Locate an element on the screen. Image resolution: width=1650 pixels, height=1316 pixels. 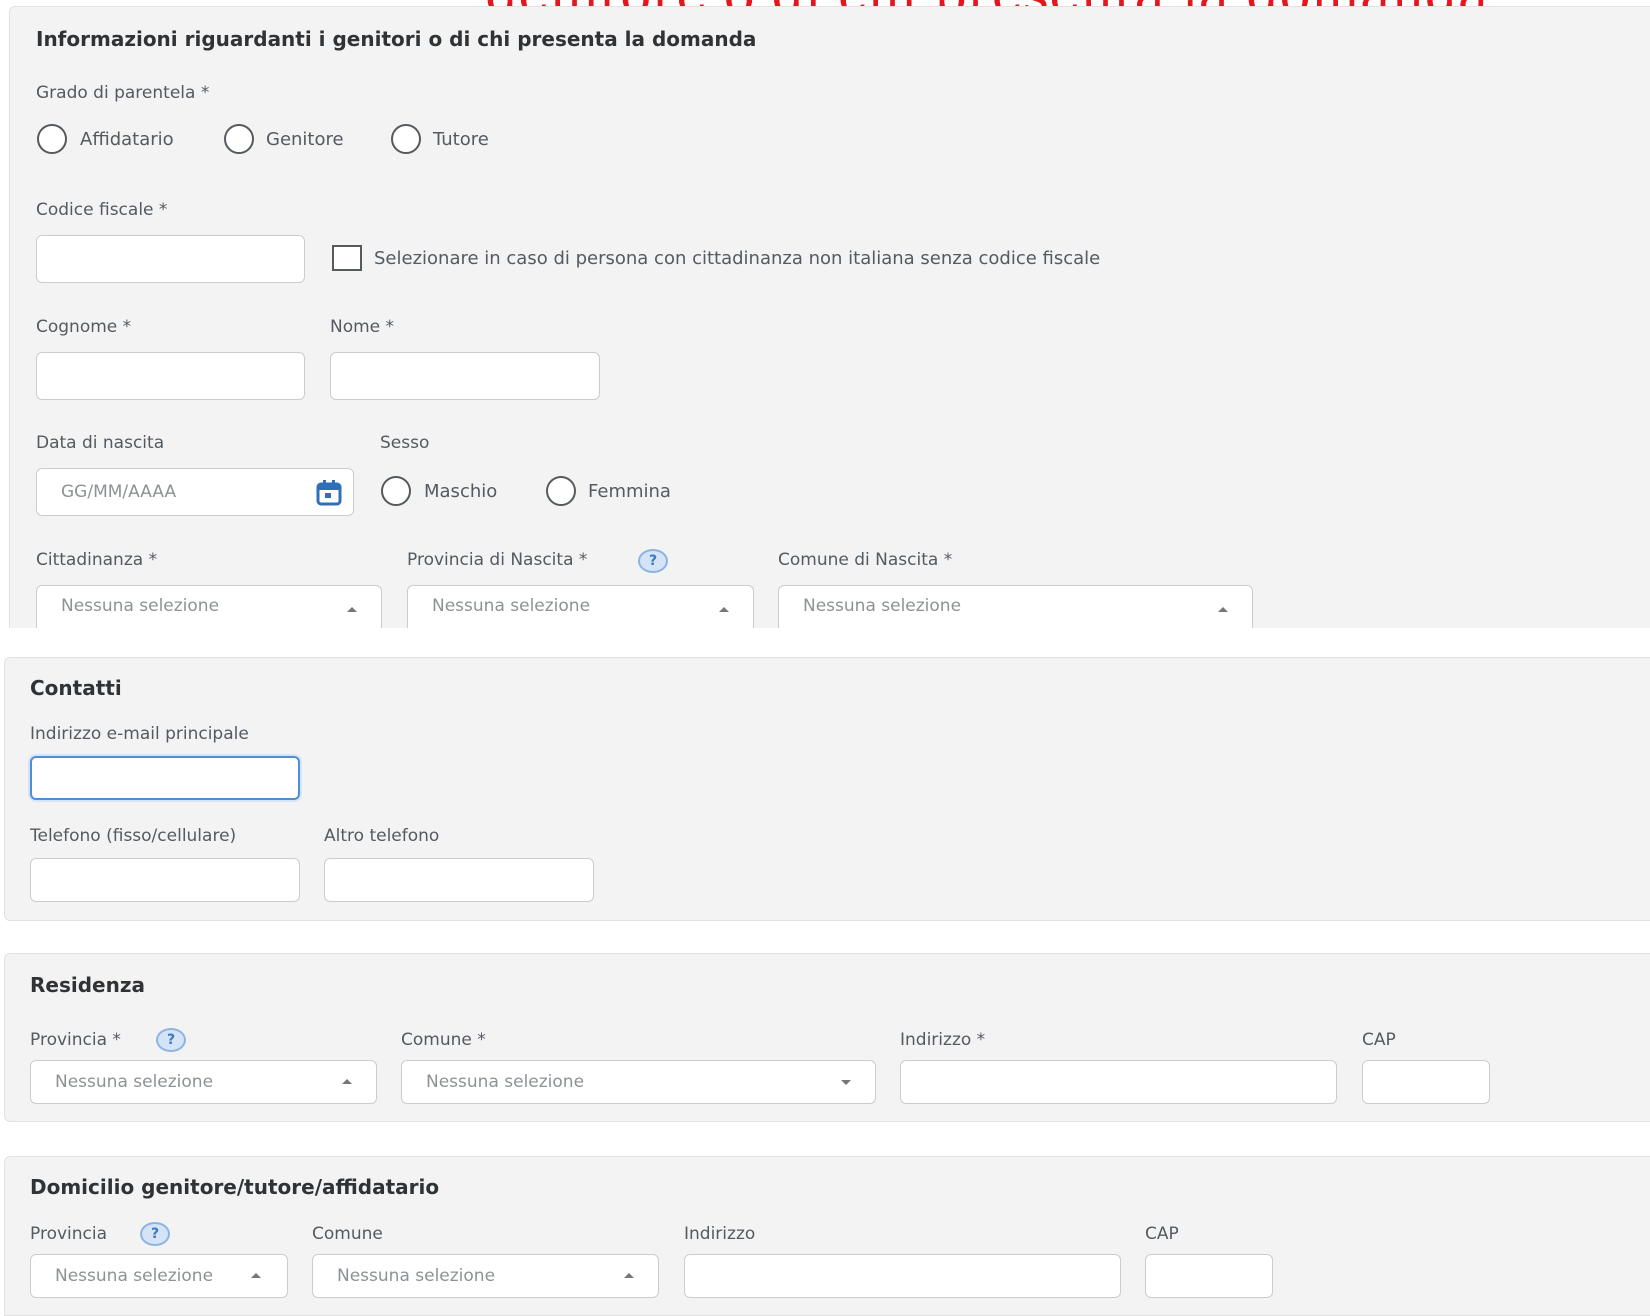
radio-maschio-label: Maschio is located at coordinates (461, 491).